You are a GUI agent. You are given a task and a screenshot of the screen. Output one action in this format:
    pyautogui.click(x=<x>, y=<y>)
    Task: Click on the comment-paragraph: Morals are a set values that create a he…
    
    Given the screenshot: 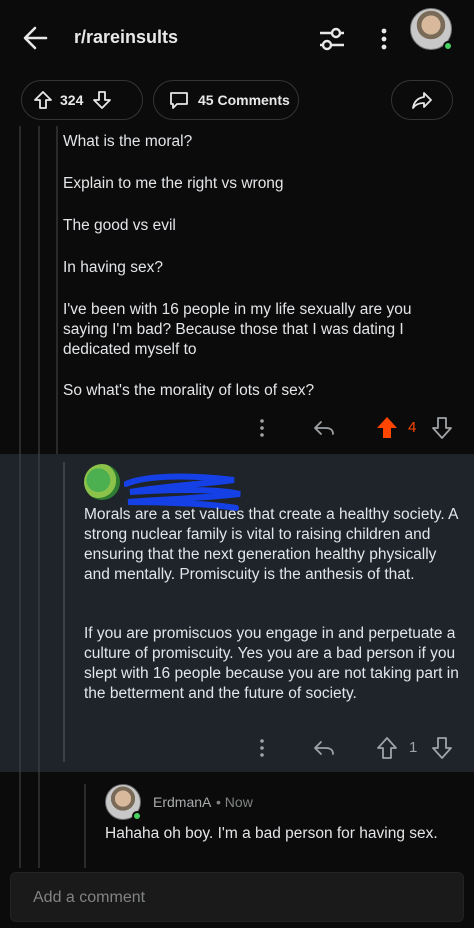 What is the action you would take?
    pyautogui.click(x=271, y=544)
    